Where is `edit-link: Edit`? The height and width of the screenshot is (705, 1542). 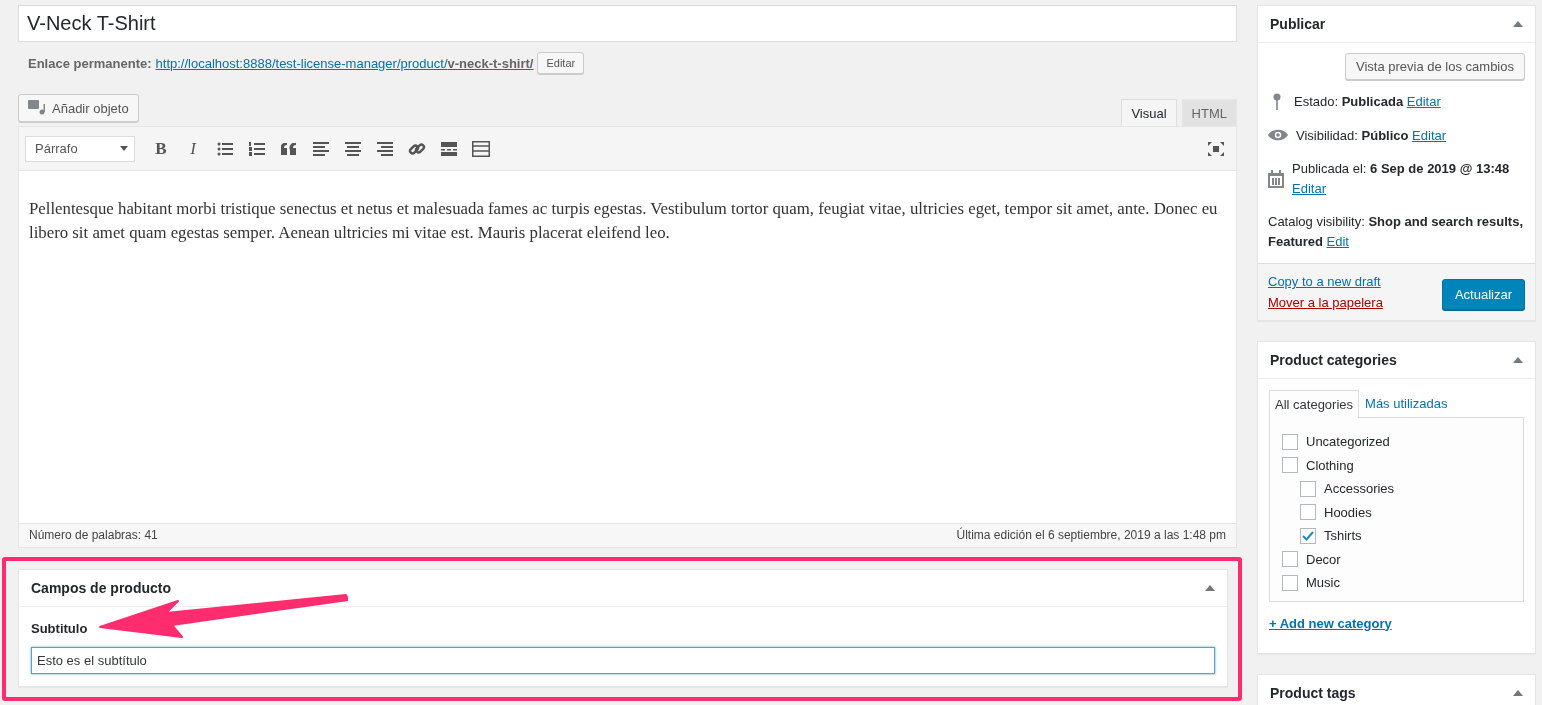 edit-link: Edit is located at coordinates (1337, 241).